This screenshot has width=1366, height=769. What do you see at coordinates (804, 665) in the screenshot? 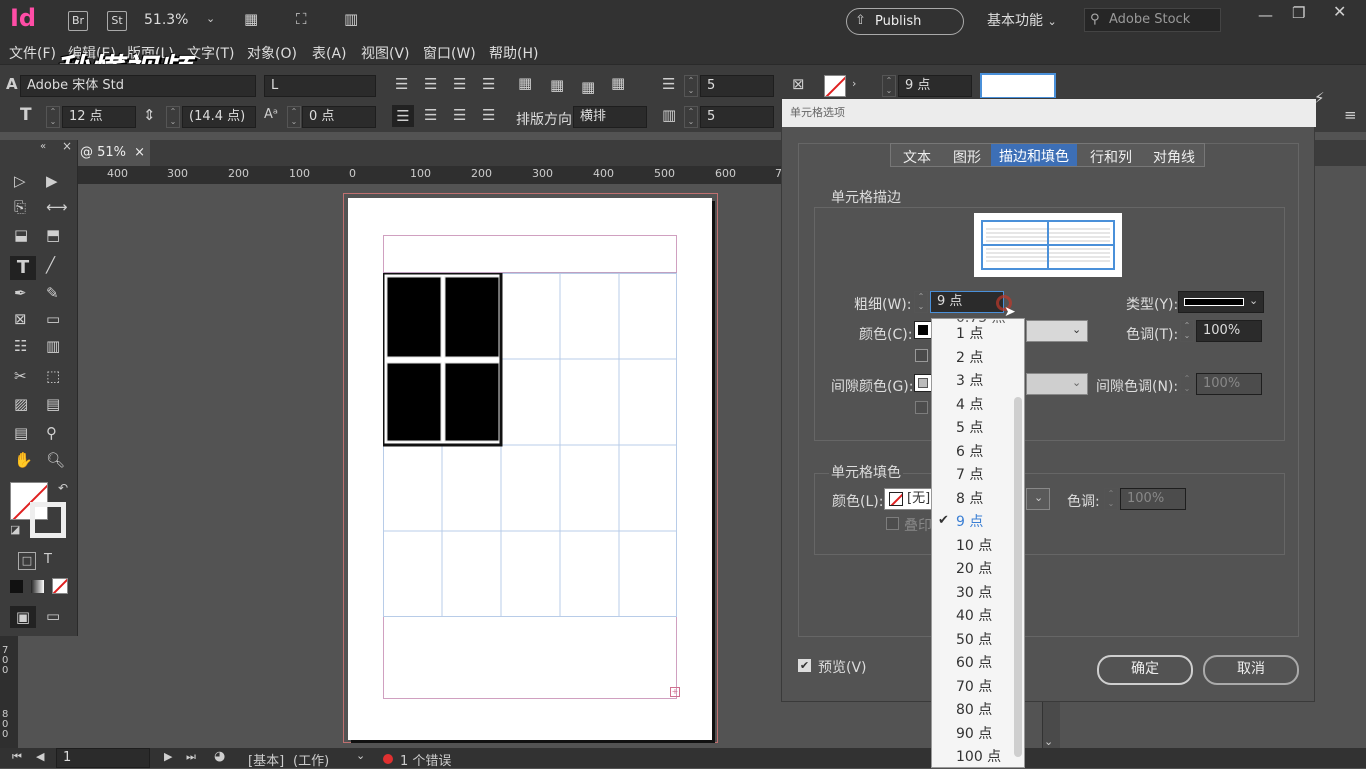
I see `preview-checkbox: ✔` at bounding box center [804, 665].